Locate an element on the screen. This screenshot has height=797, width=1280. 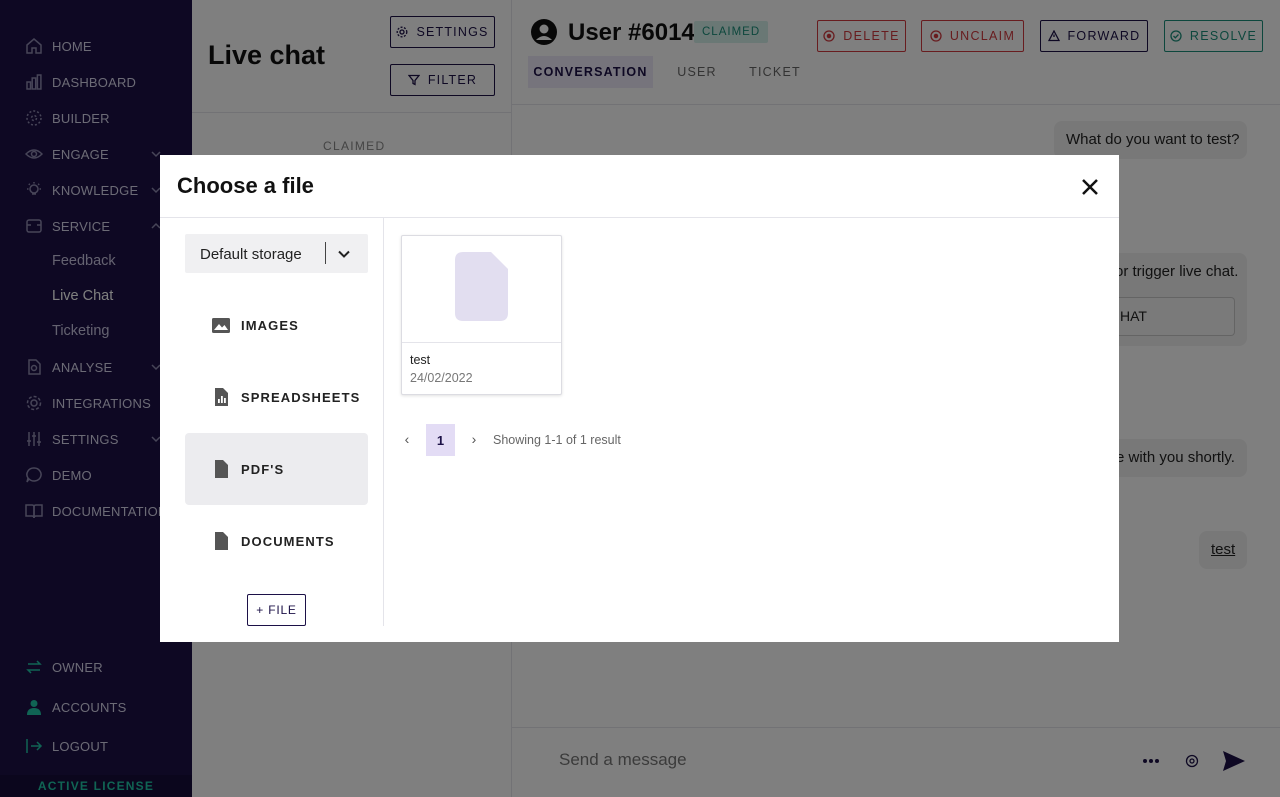
category-documents: DOCUMENTS is located at coordinates (276, 541).